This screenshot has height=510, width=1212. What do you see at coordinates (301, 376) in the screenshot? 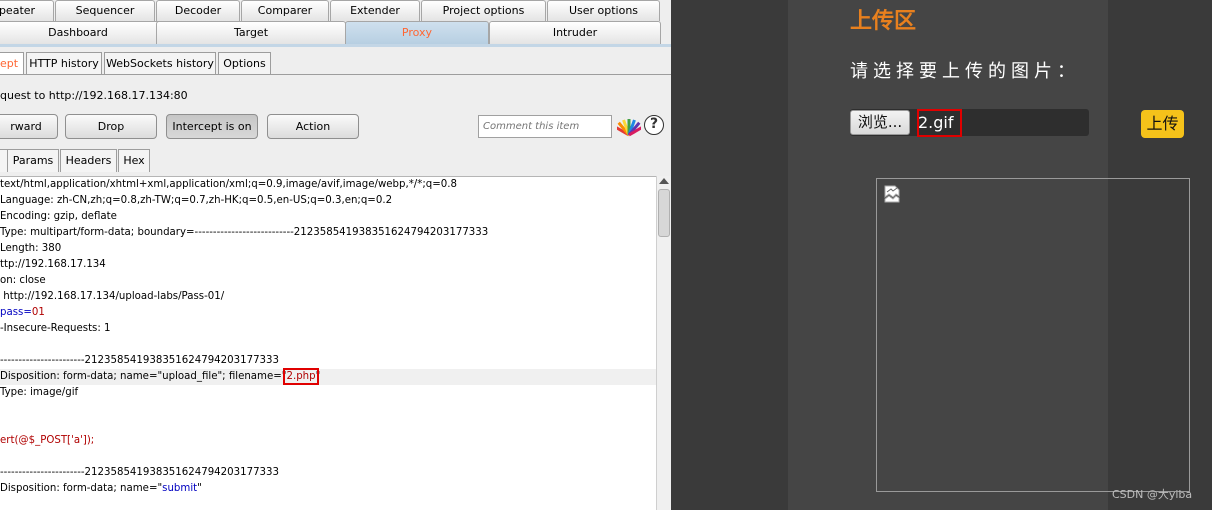
I see `filename-value: 2.php` at bounding box center [301, 376].